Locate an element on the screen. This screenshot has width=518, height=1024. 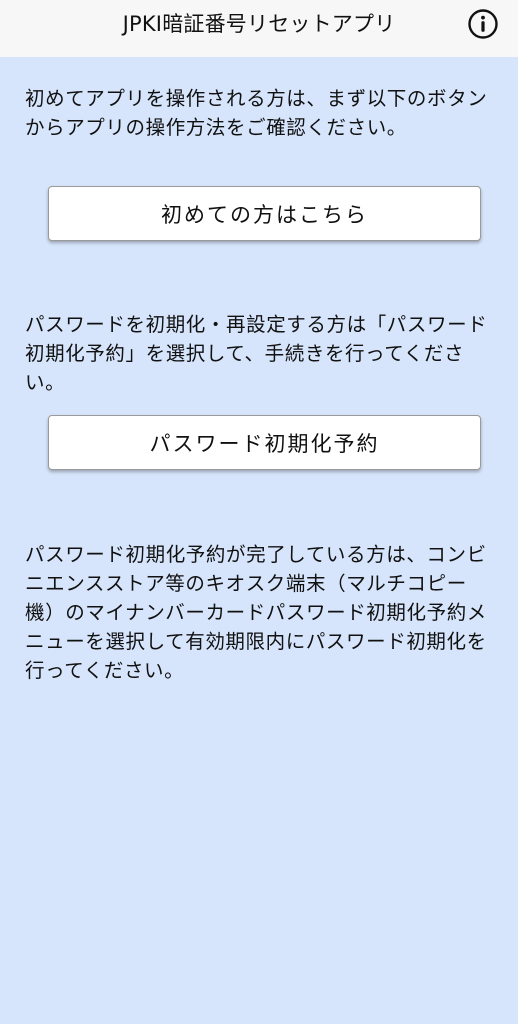
first-time-button: 初めての方はこちら is located at coordinates (264, 213).